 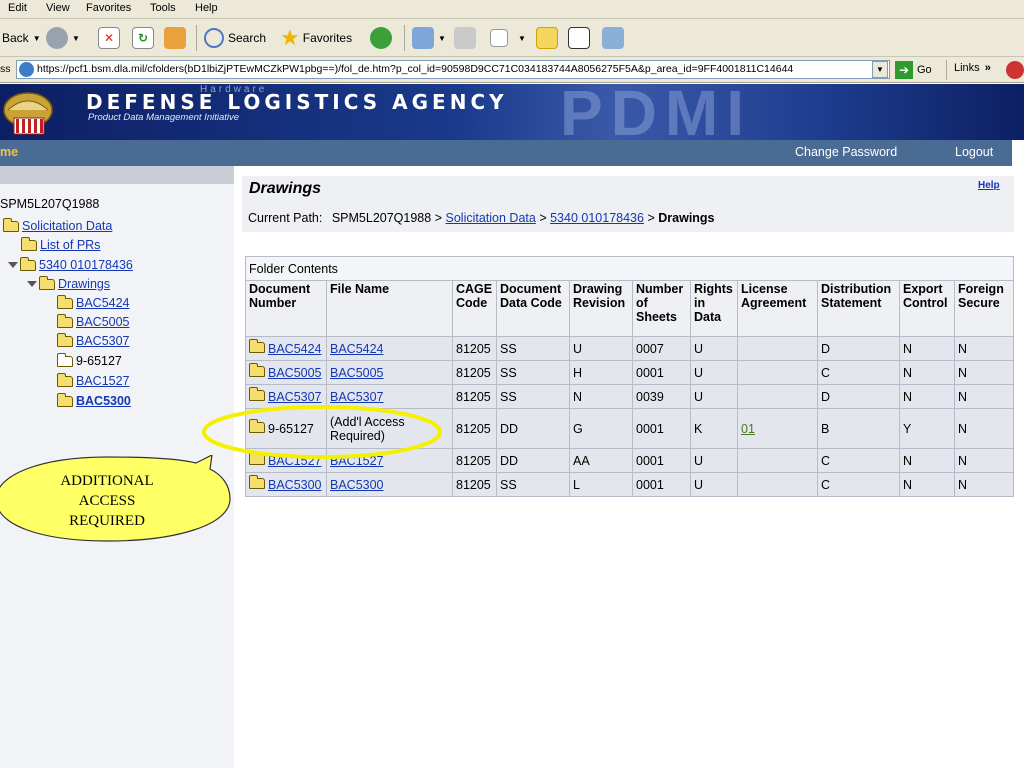 I want to click on toolbar-extra-icon, so click(x=1015, y=70).